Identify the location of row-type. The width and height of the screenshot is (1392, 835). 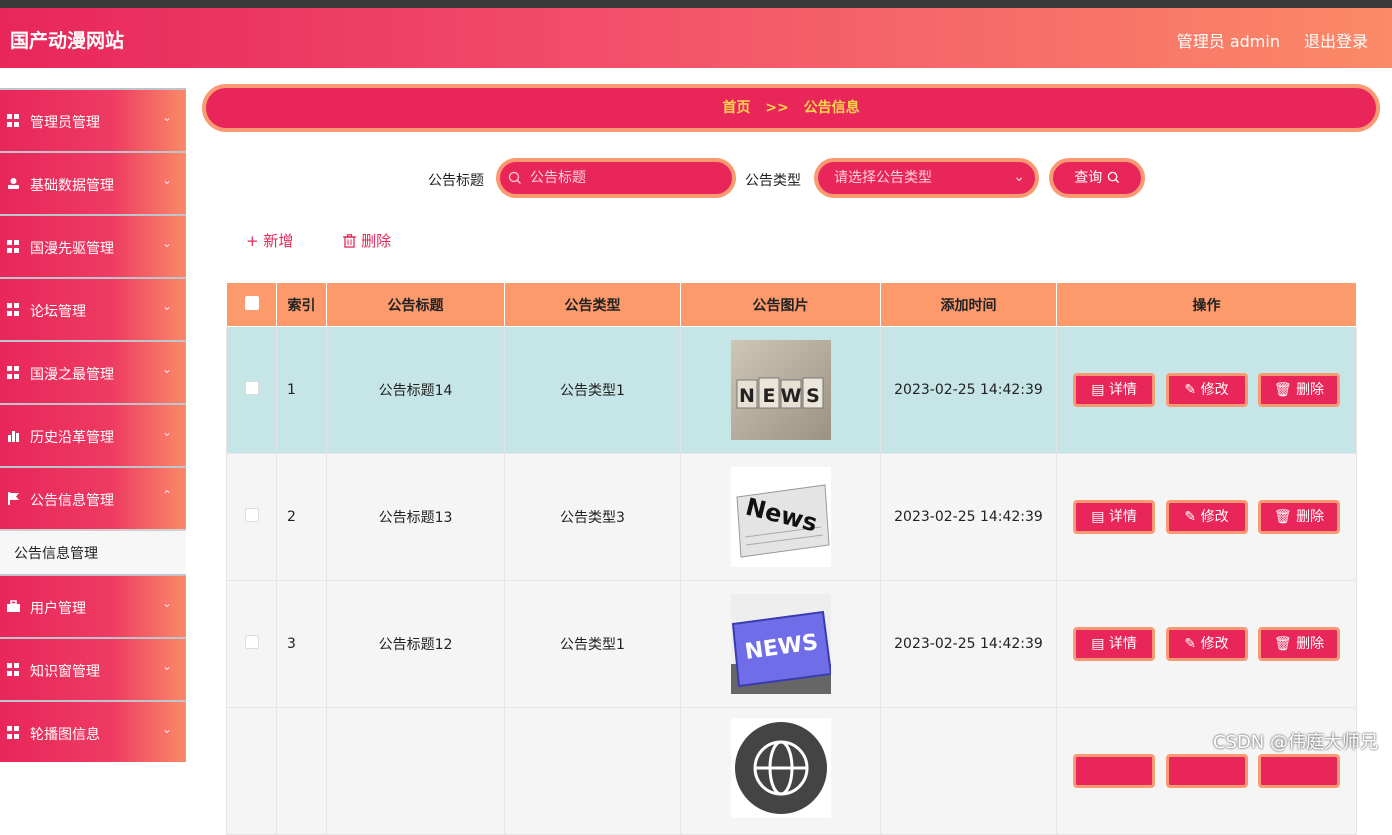
(593, 771).